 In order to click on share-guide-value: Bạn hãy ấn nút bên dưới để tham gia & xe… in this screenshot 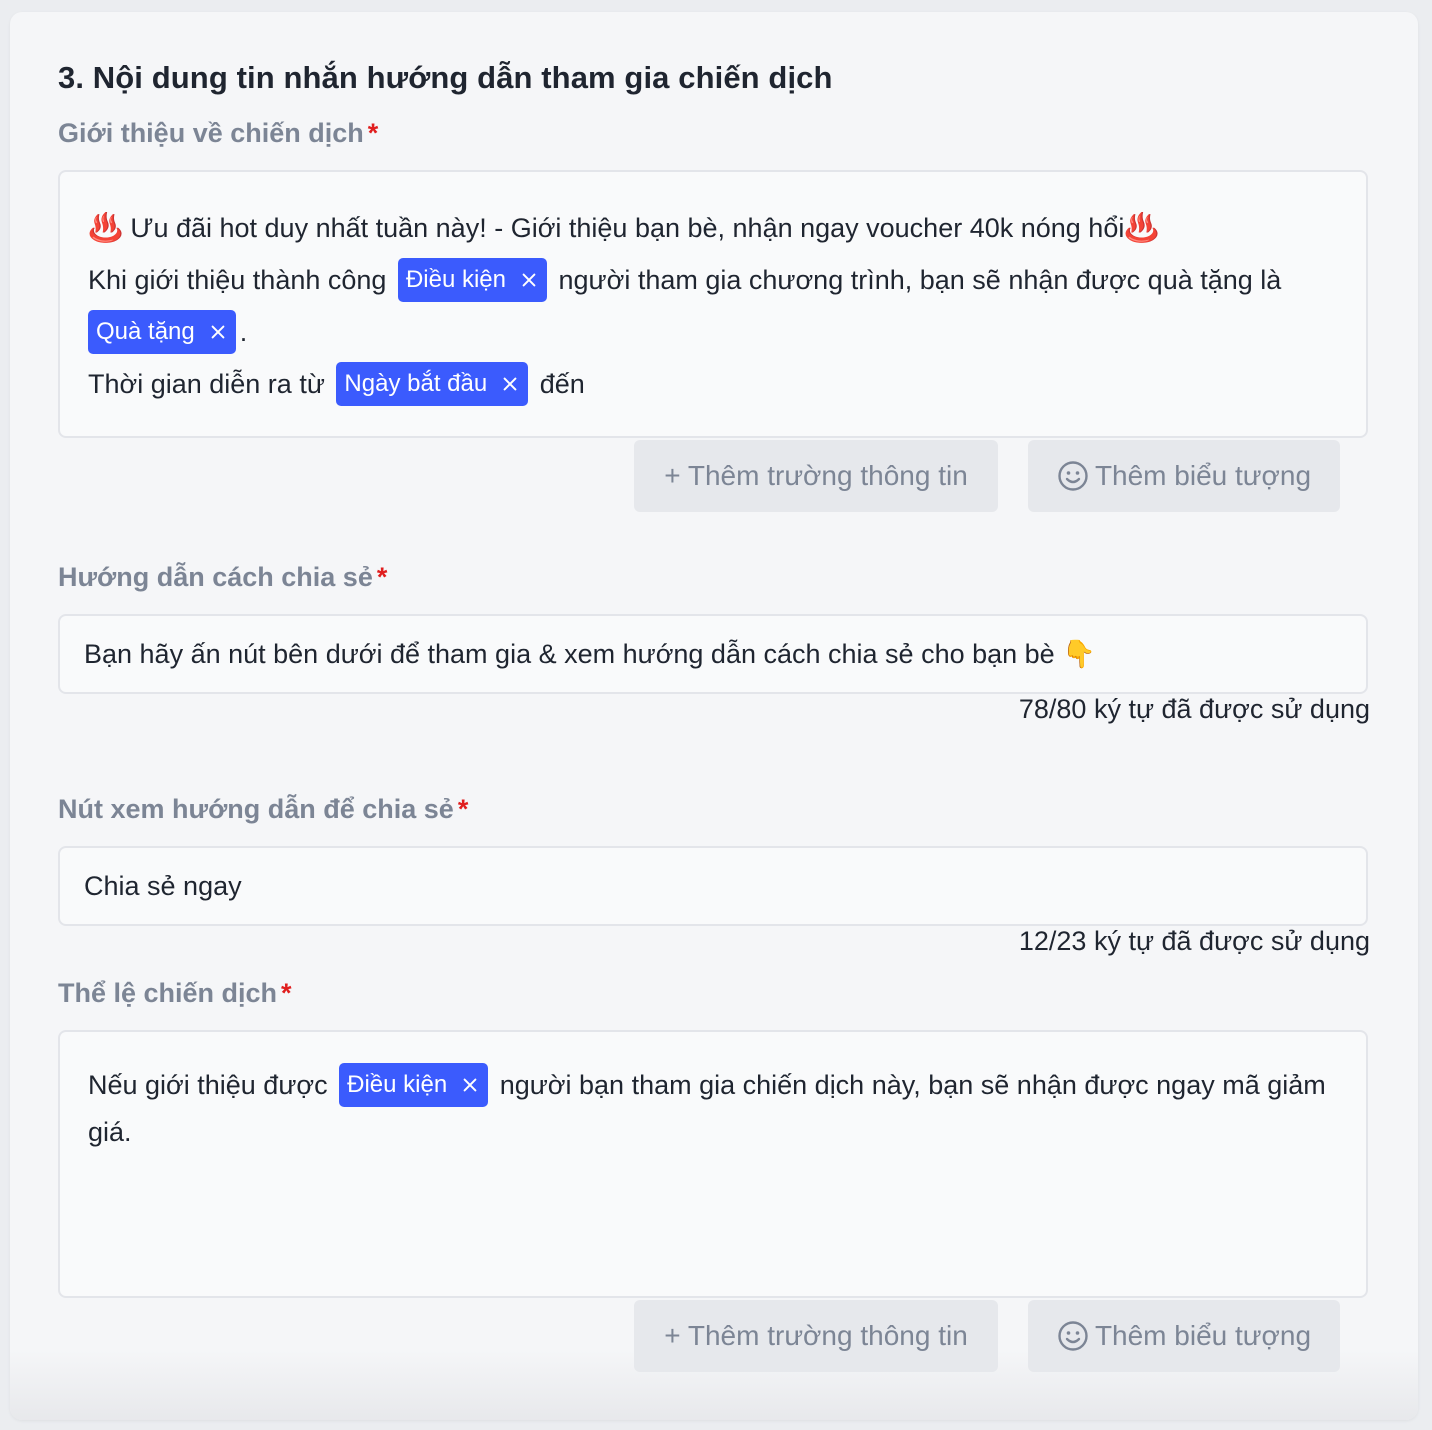, I will do `click(590, 654)`.